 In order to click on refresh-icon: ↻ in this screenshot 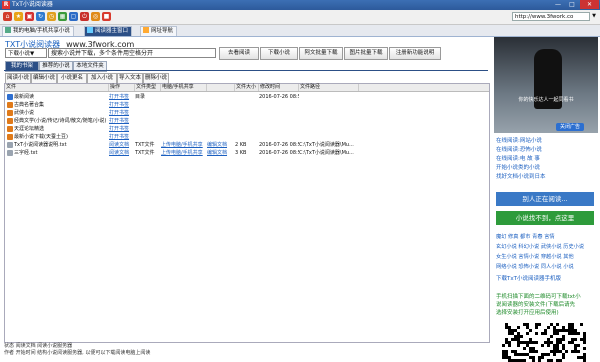, I will do `click(40, 16)`.